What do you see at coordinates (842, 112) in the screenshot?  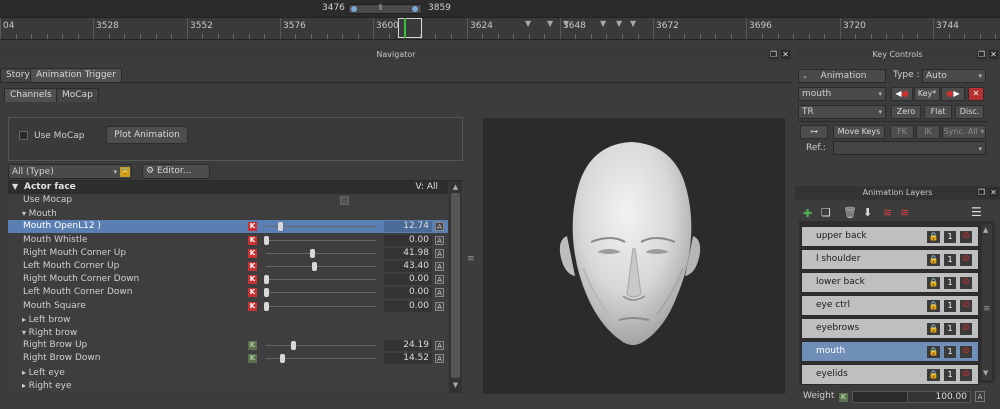 I see `channel-dropdown: TR ▾` at bounding box center [842, 112].